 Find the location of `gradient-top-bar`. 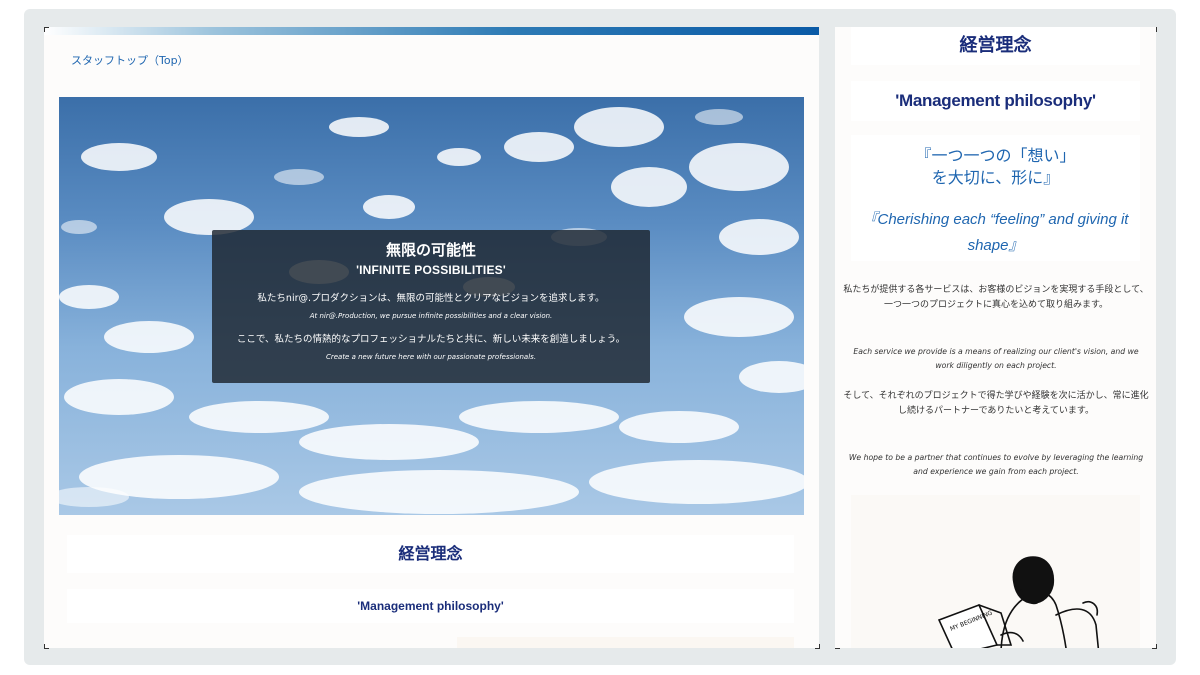

gradient-top-bar is located at coordinates (431, 31).